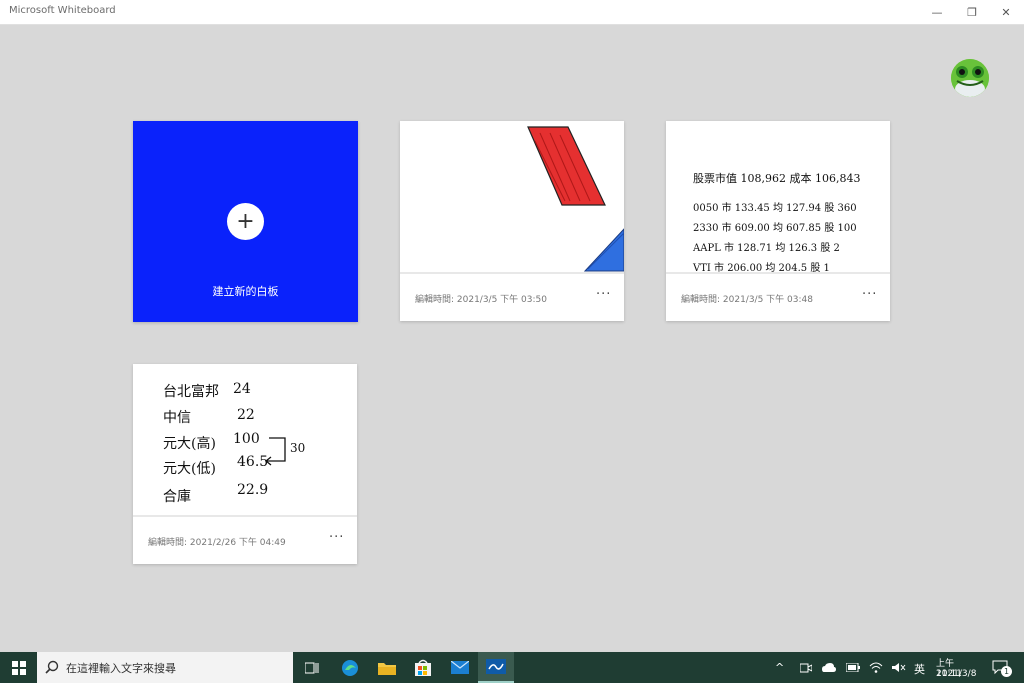 The height and width of the screenshot is (683, 1024). I want to click on board-edit-time: 編輯時間: 2021/3/5 下午 03:50, so click(481, 300).